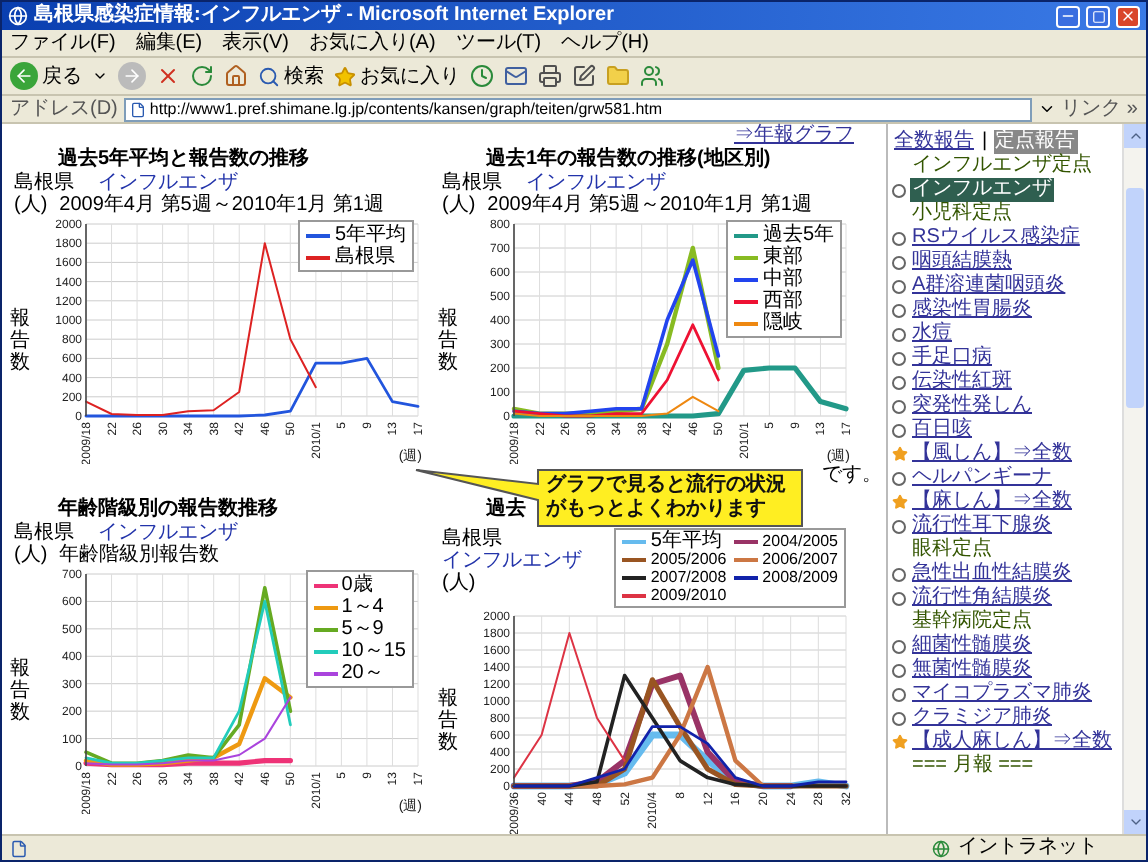  Describe the element at coordinates (800, 577) in the screenshot. I see `legend-label: 2008/2009` at that location.